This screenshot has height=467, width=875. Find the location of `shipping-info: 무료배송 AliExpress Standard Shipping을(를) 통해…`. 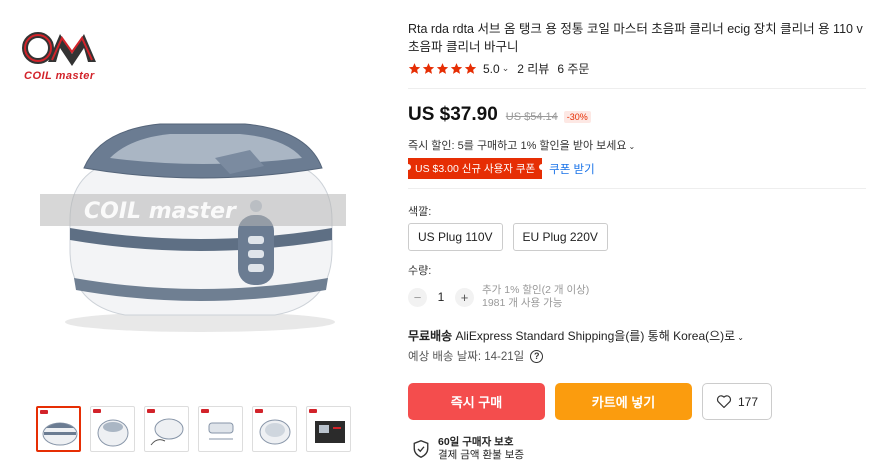

shipping-info: 무료배송 AliExpress Standard Shipping을(를) 통해… is located at coordinates (576, 335).